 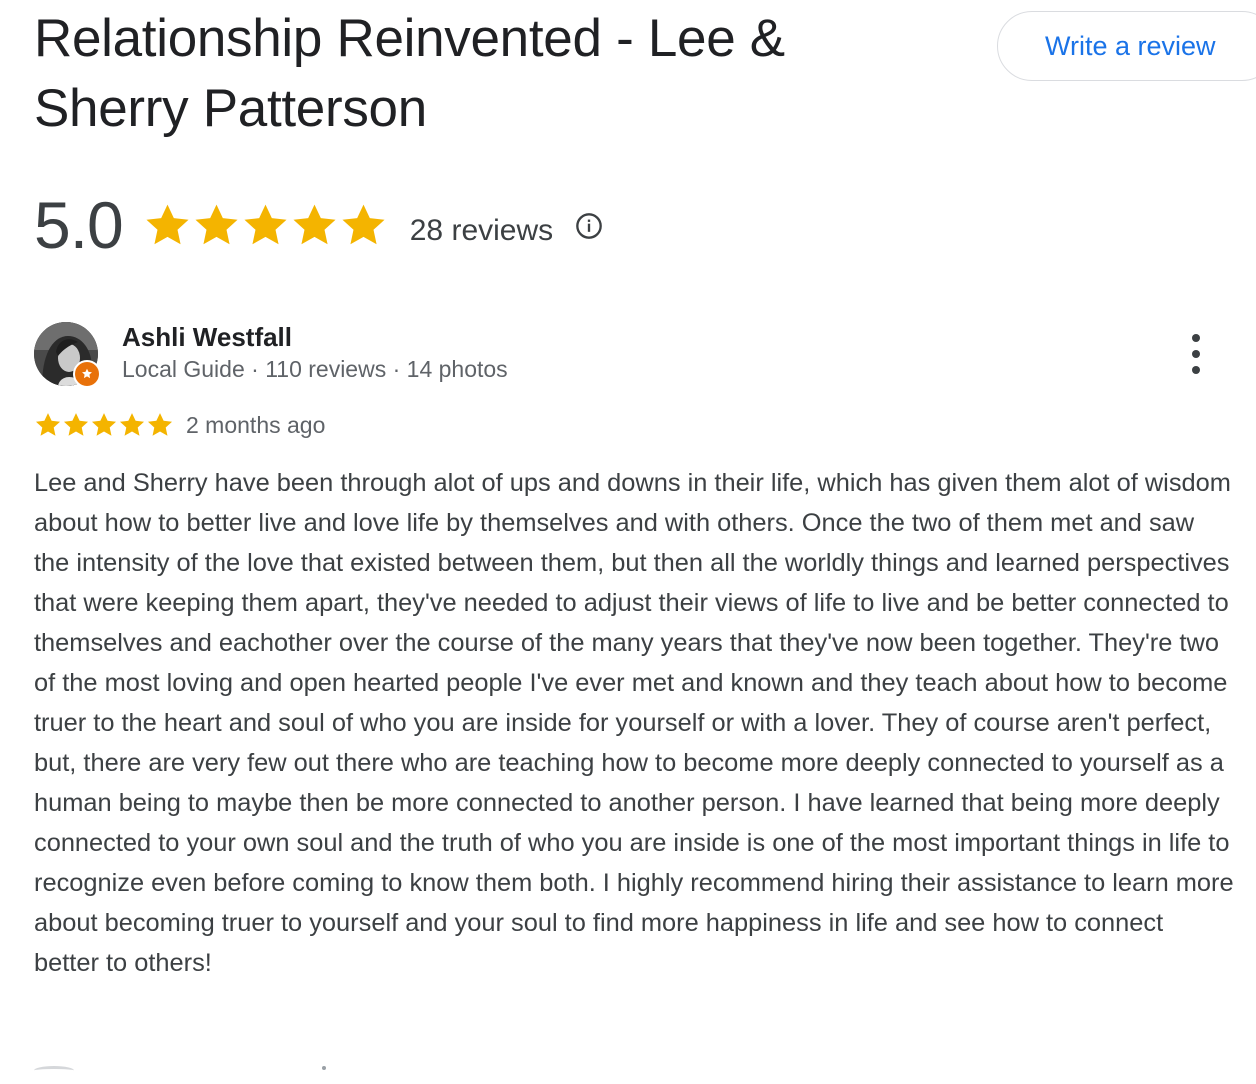 I want to click on reviewer-name: Ashli Westfall, so click(x=207, y=337).